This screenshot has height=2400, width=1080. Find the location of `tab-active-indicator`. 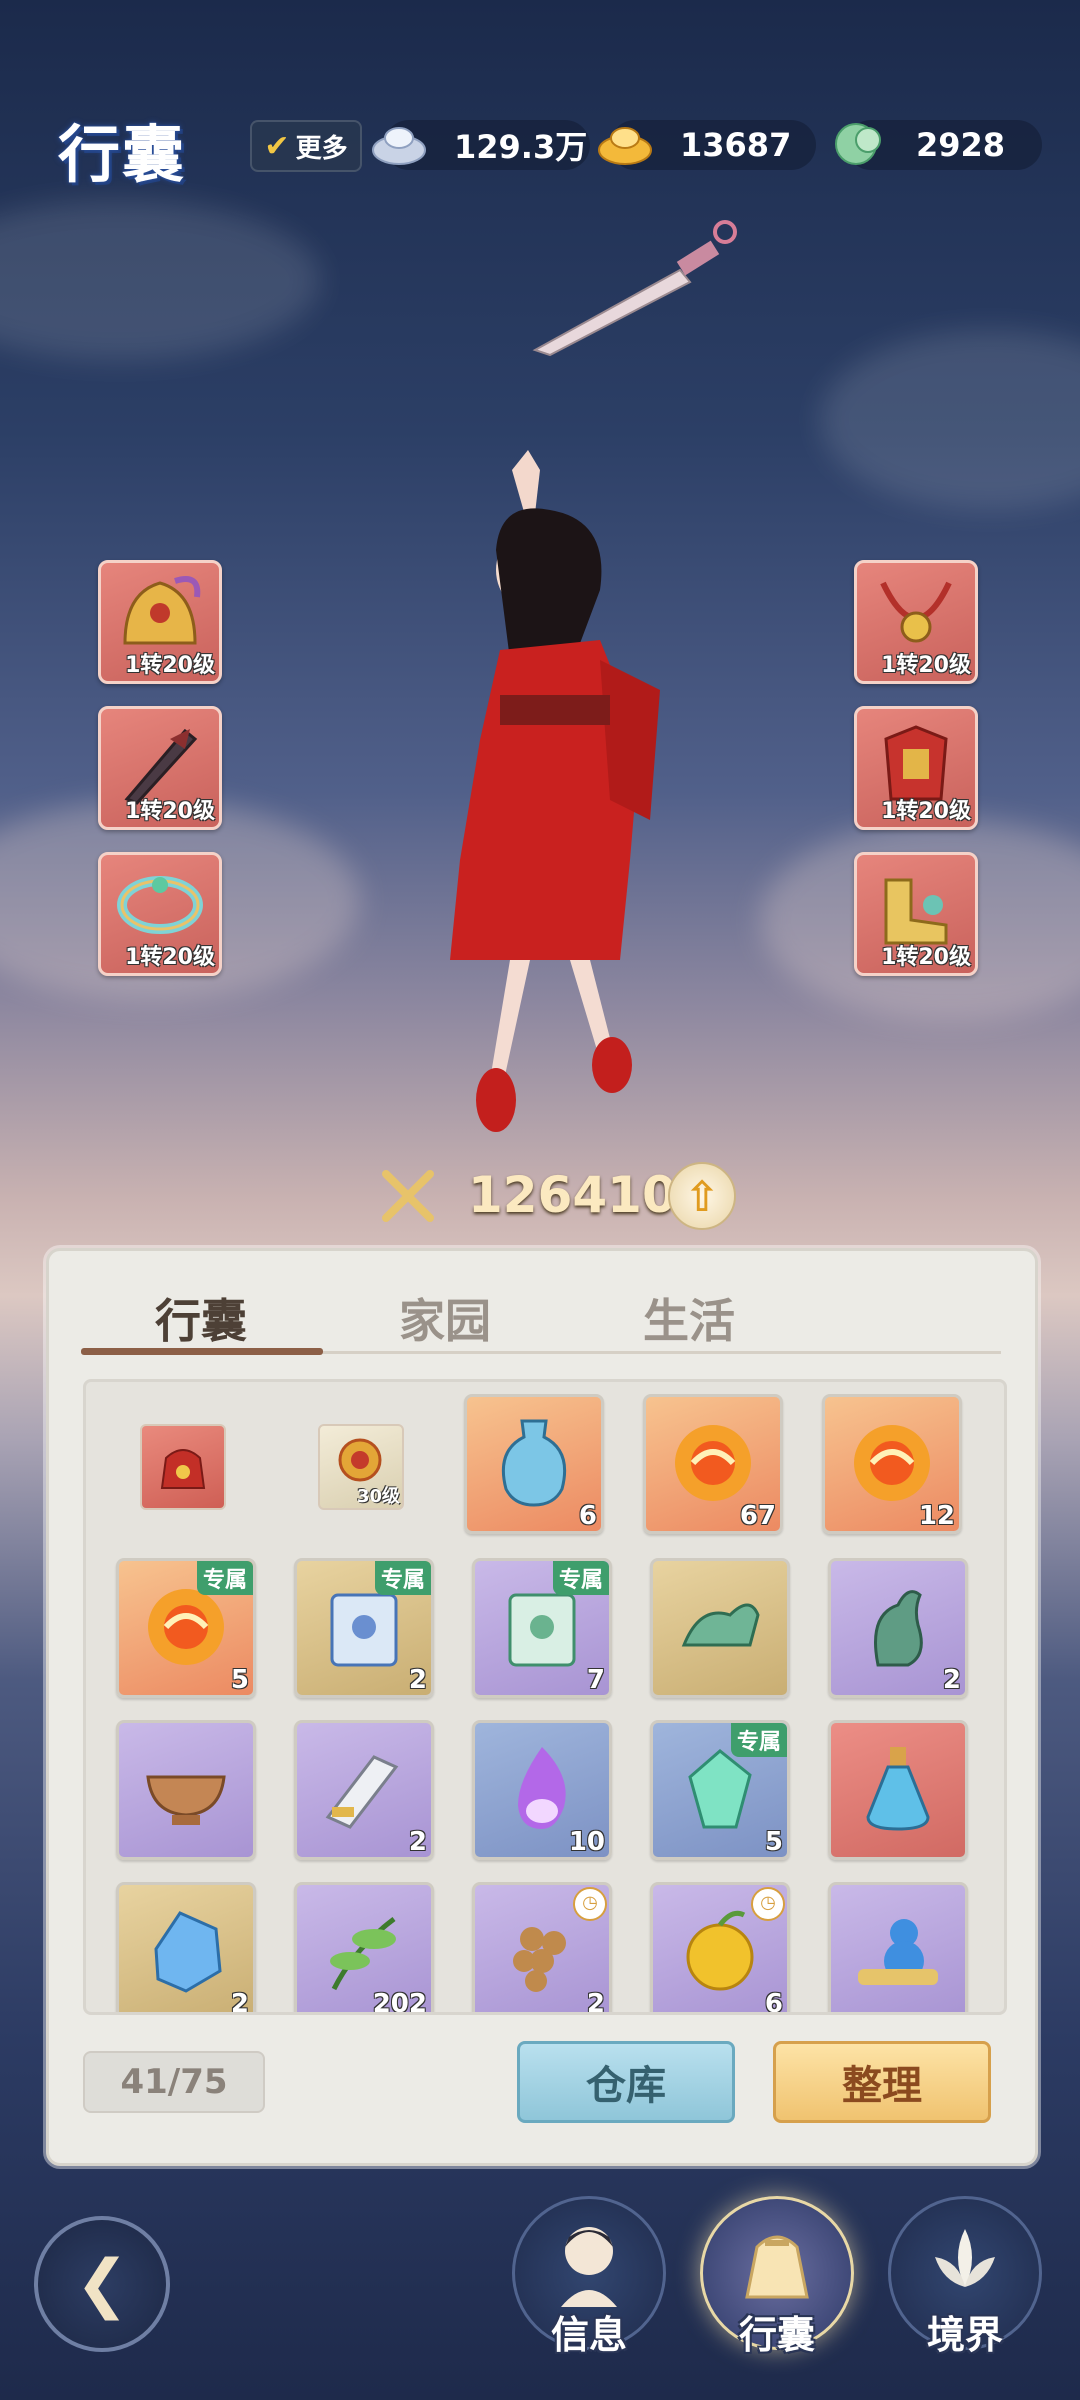

tab-active-indicator is located at coordinates (202, 1351).